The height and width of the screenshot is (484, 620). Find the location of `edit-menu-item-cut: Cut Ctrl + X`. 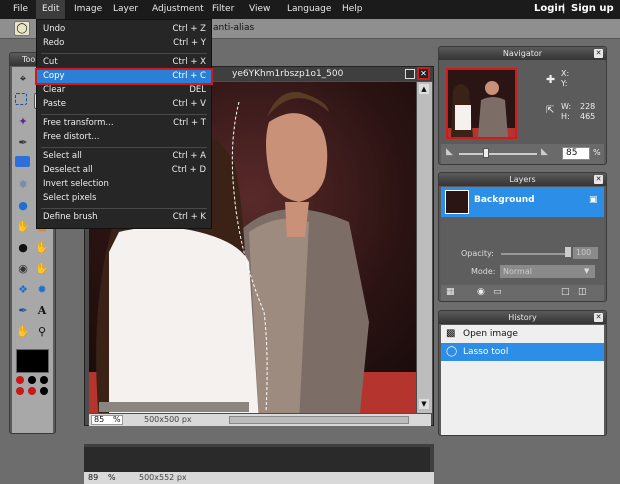

edit-menu-item-cut: Cut Ctrl + X is located at coordinates (124, 62).